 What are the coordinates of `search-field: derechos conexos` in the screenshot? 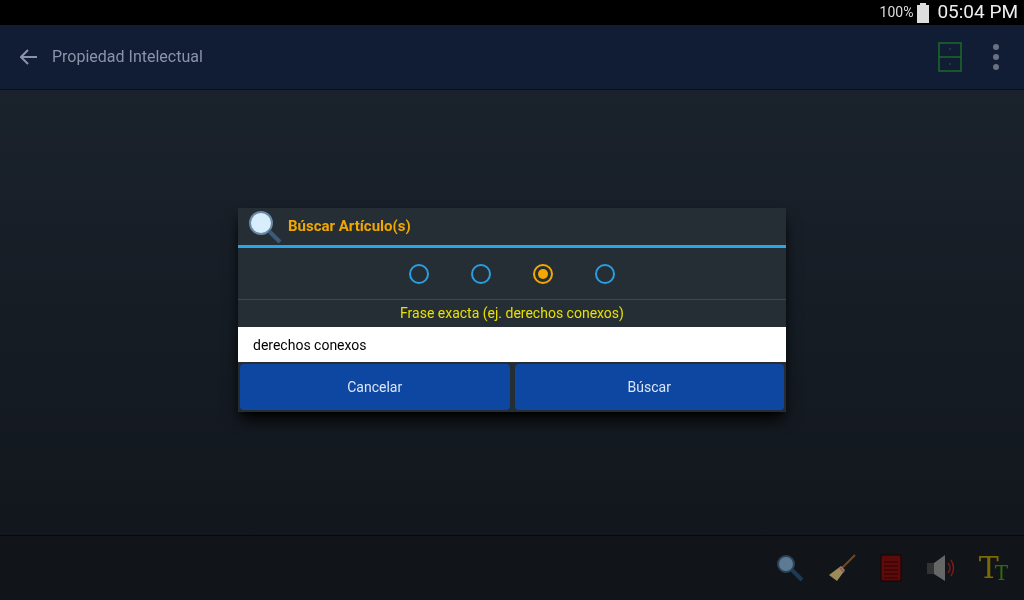 It's located at (512, 344).